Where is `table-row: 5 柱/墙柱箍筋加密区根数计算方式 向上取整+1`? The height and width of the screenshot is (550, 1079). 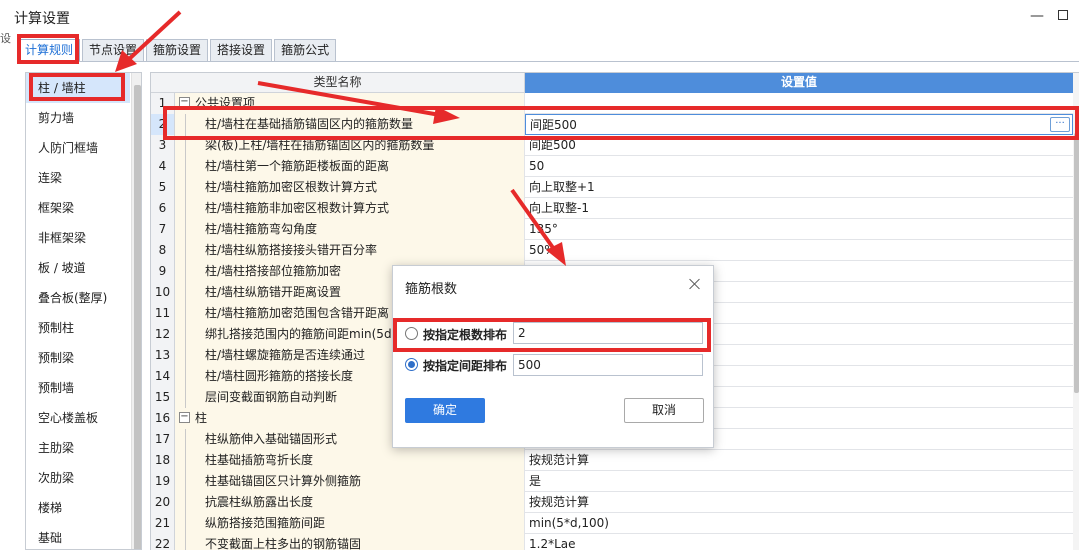
table-row: 5 柱/墙柱箍筋加密区根数计算方式 向上取整+1 is located at coordinates (612, 187).